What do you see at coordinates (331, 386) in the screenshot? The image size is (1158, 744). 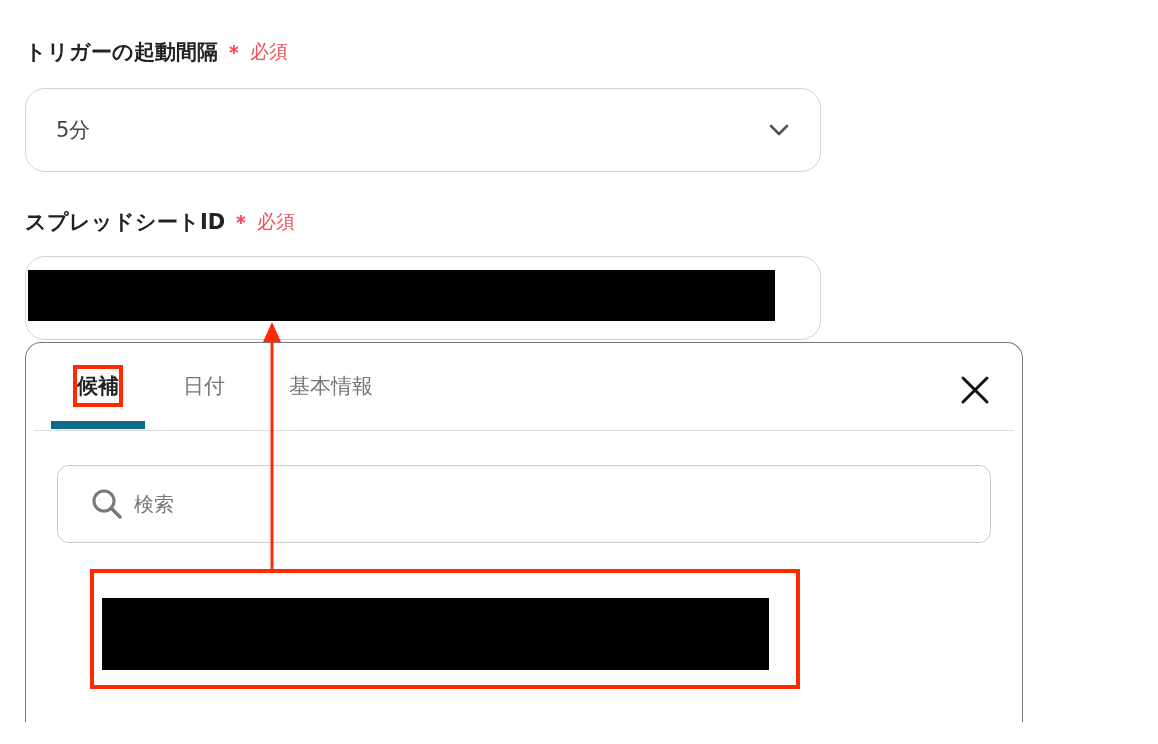 I see `tab: 基本情報` at bounding box center [331, 386].